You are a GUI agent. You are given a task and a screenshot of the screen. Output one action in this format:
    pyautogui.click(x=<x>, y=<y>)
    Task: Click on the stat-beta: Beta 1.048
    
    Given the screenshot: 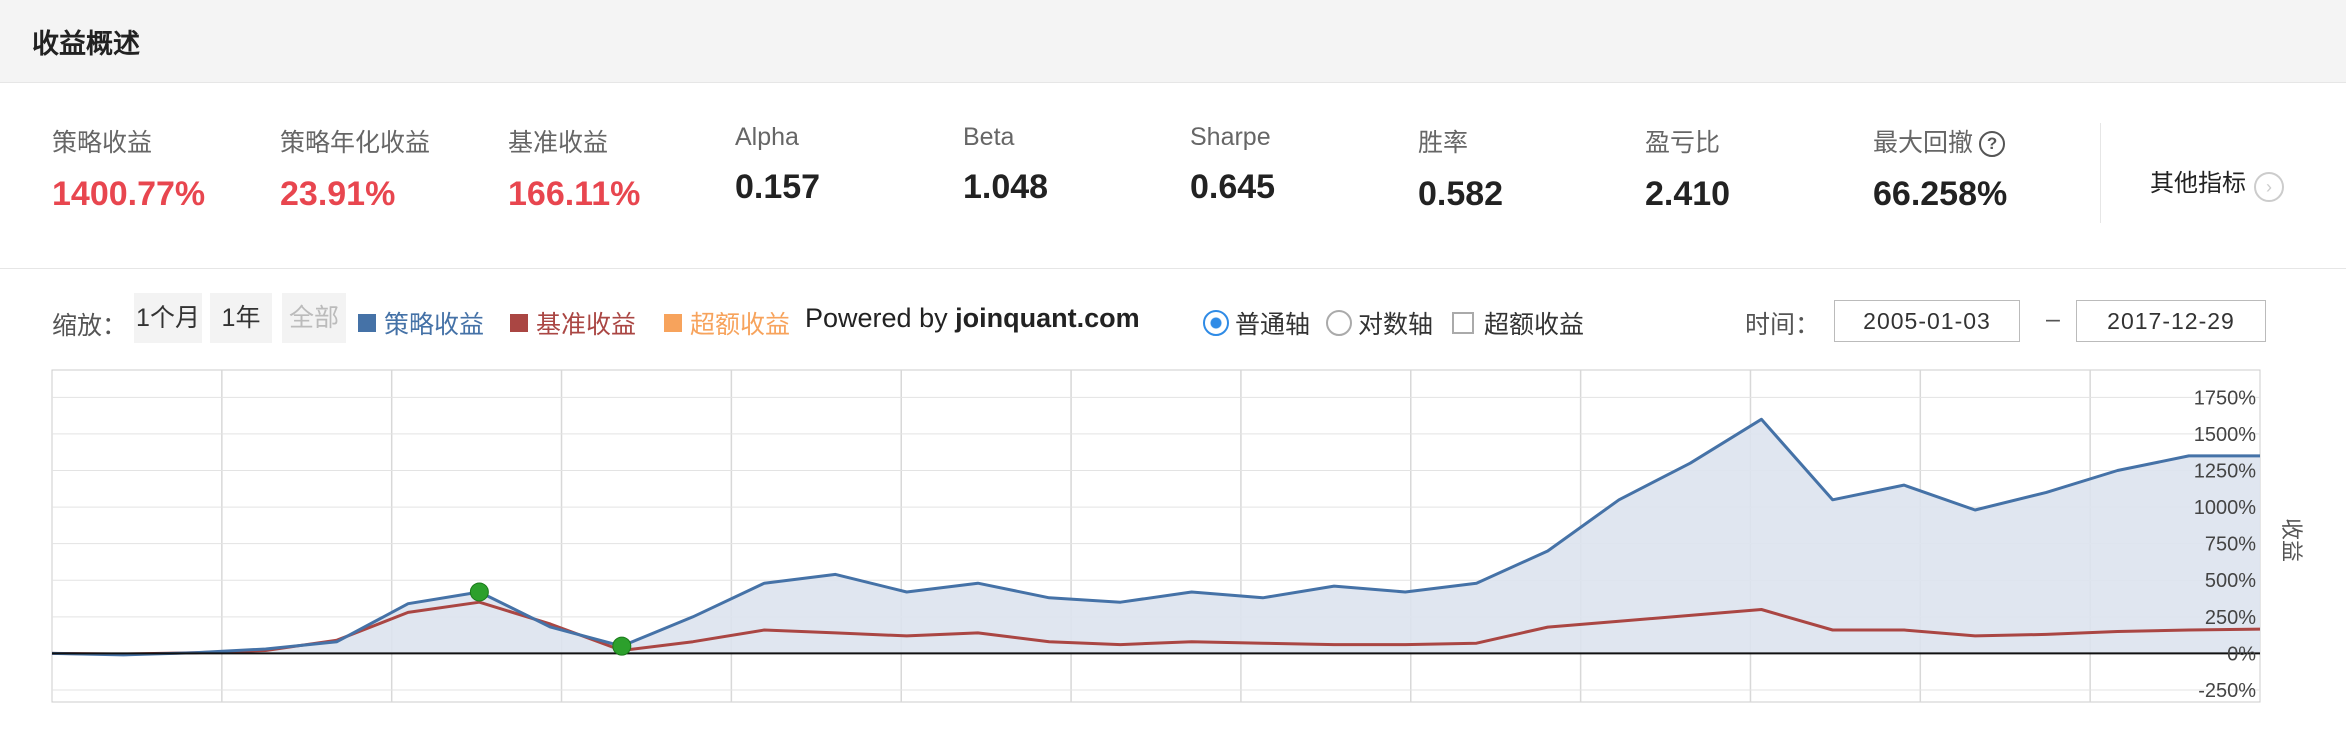 What is the action you would take?
    pyautogui.click(x=1005, y=165)
    